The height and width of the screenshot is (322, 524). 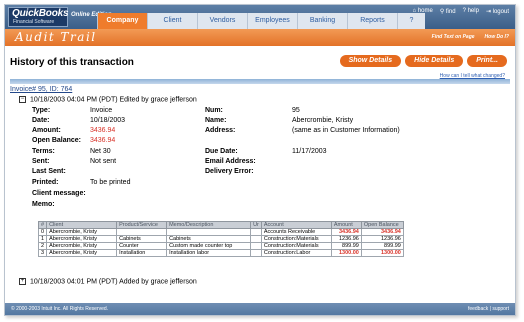 I want to click on page-title: History of this transaction, so click(x=72, y=62).